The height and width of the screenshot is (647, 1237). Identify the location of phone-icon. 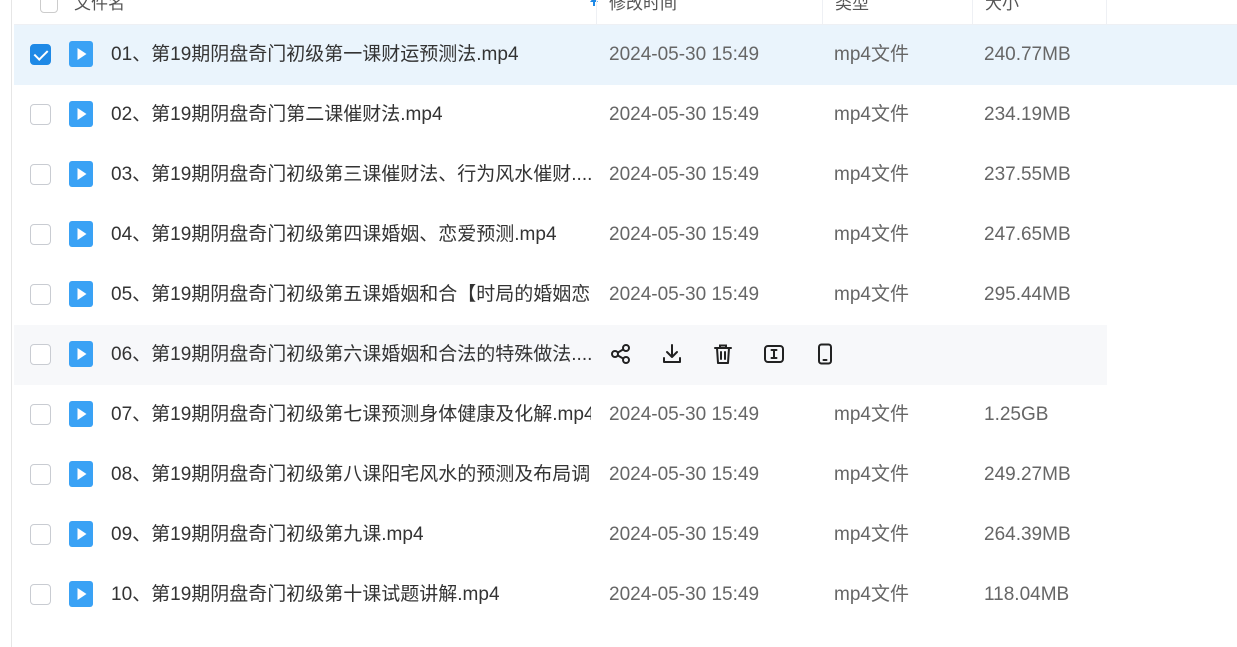
(826, 355).